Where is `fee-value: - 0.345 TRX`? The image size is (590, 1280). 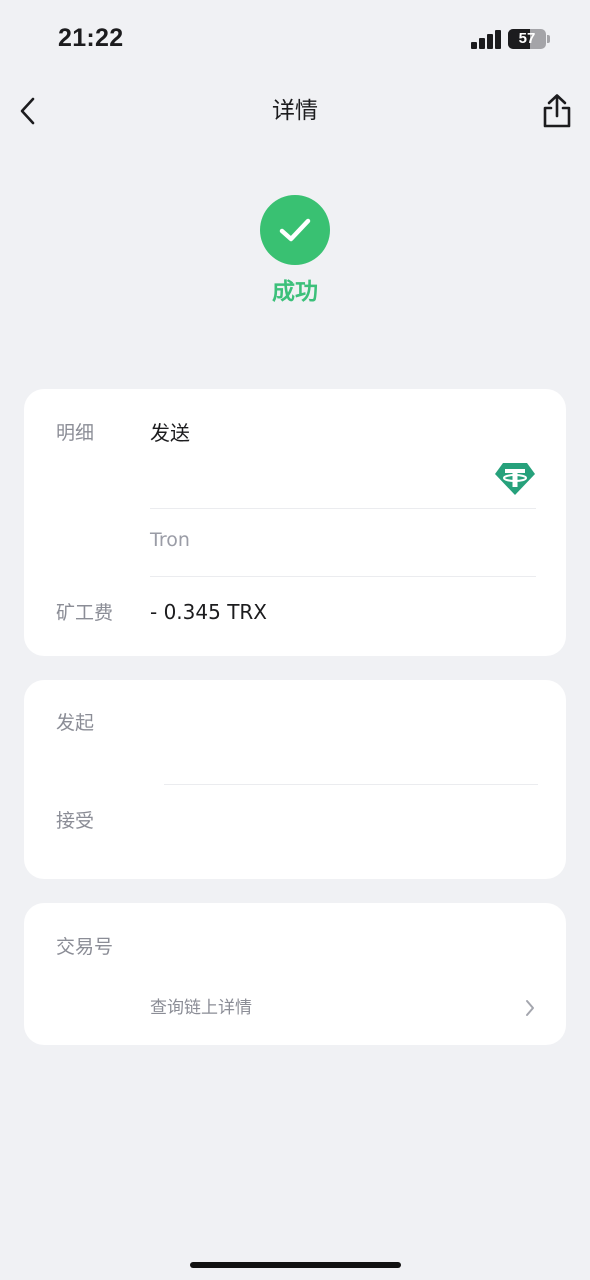 fee-value: - 0.345 TRX is located at coordinates (209, 612).